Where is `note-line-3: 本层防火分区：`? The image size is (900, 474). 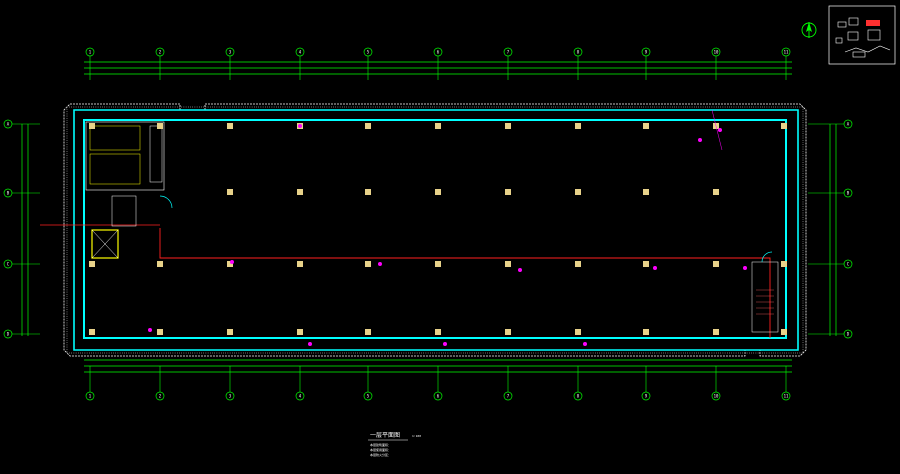
note-line-3: 本层防火分区： is located at coordinates (380, 454).